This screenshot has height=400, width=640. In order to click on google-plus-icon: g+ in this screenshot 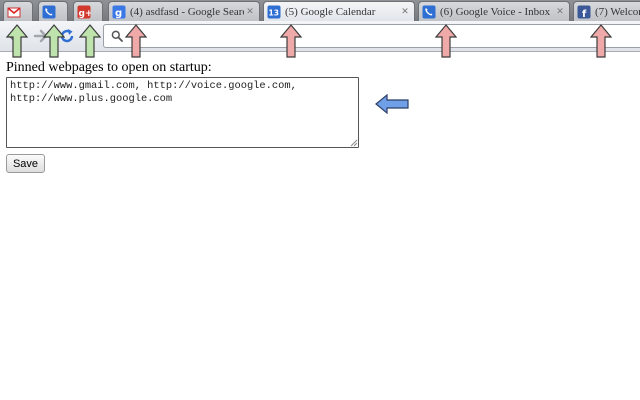, I will do `click(84, 12)`.